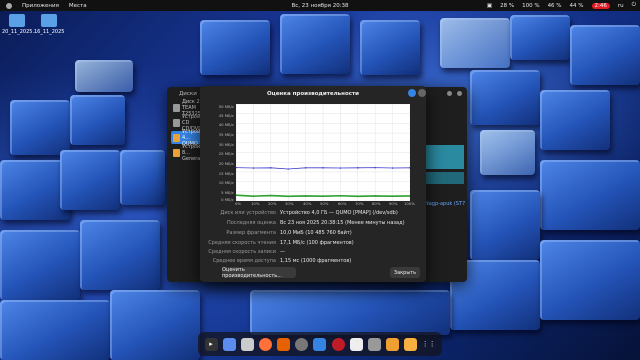  What do you see at coordinates (319, 6) in the screenshot?
I see `clock: Вс, 23 ноября 20:38` at bounding box center [319, 6].